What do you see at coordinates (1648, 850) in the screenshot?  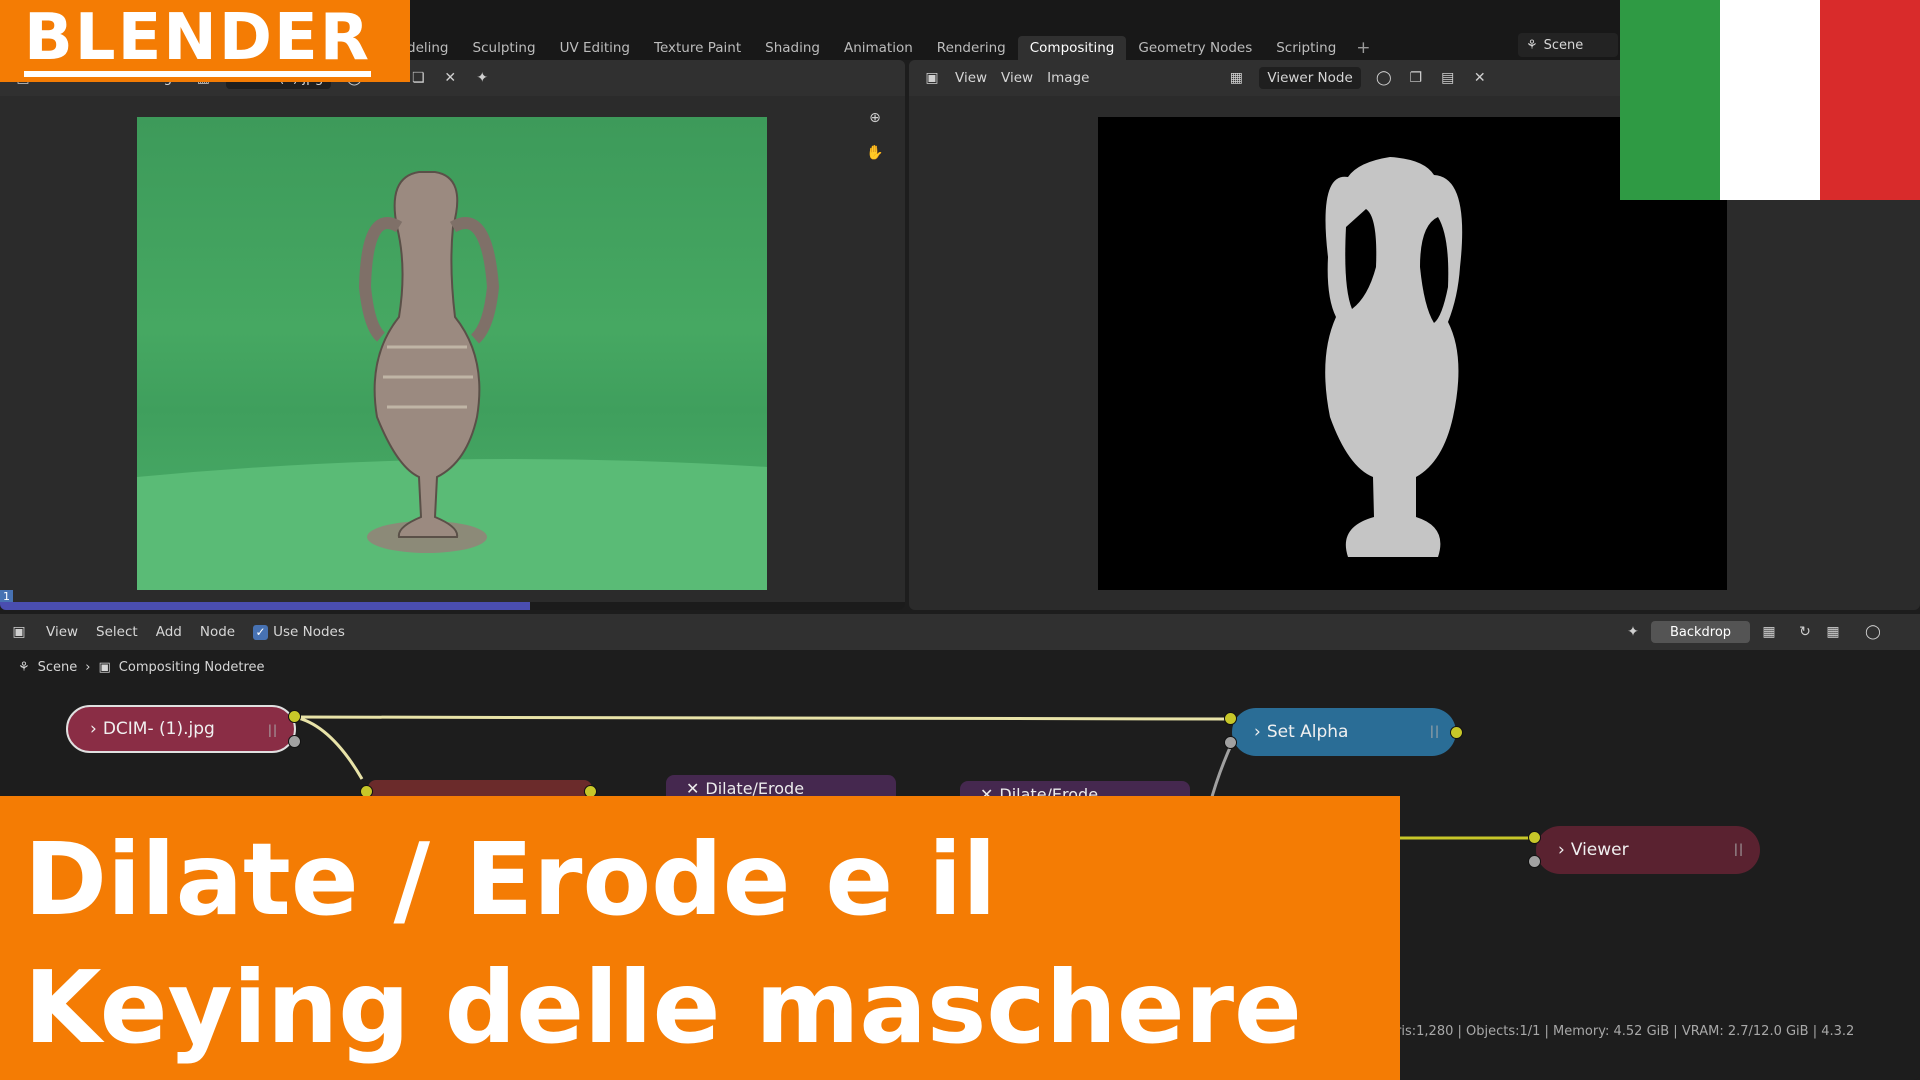 I see `viewer-node: › Viewer ||` at bounding box center [1648, 850].